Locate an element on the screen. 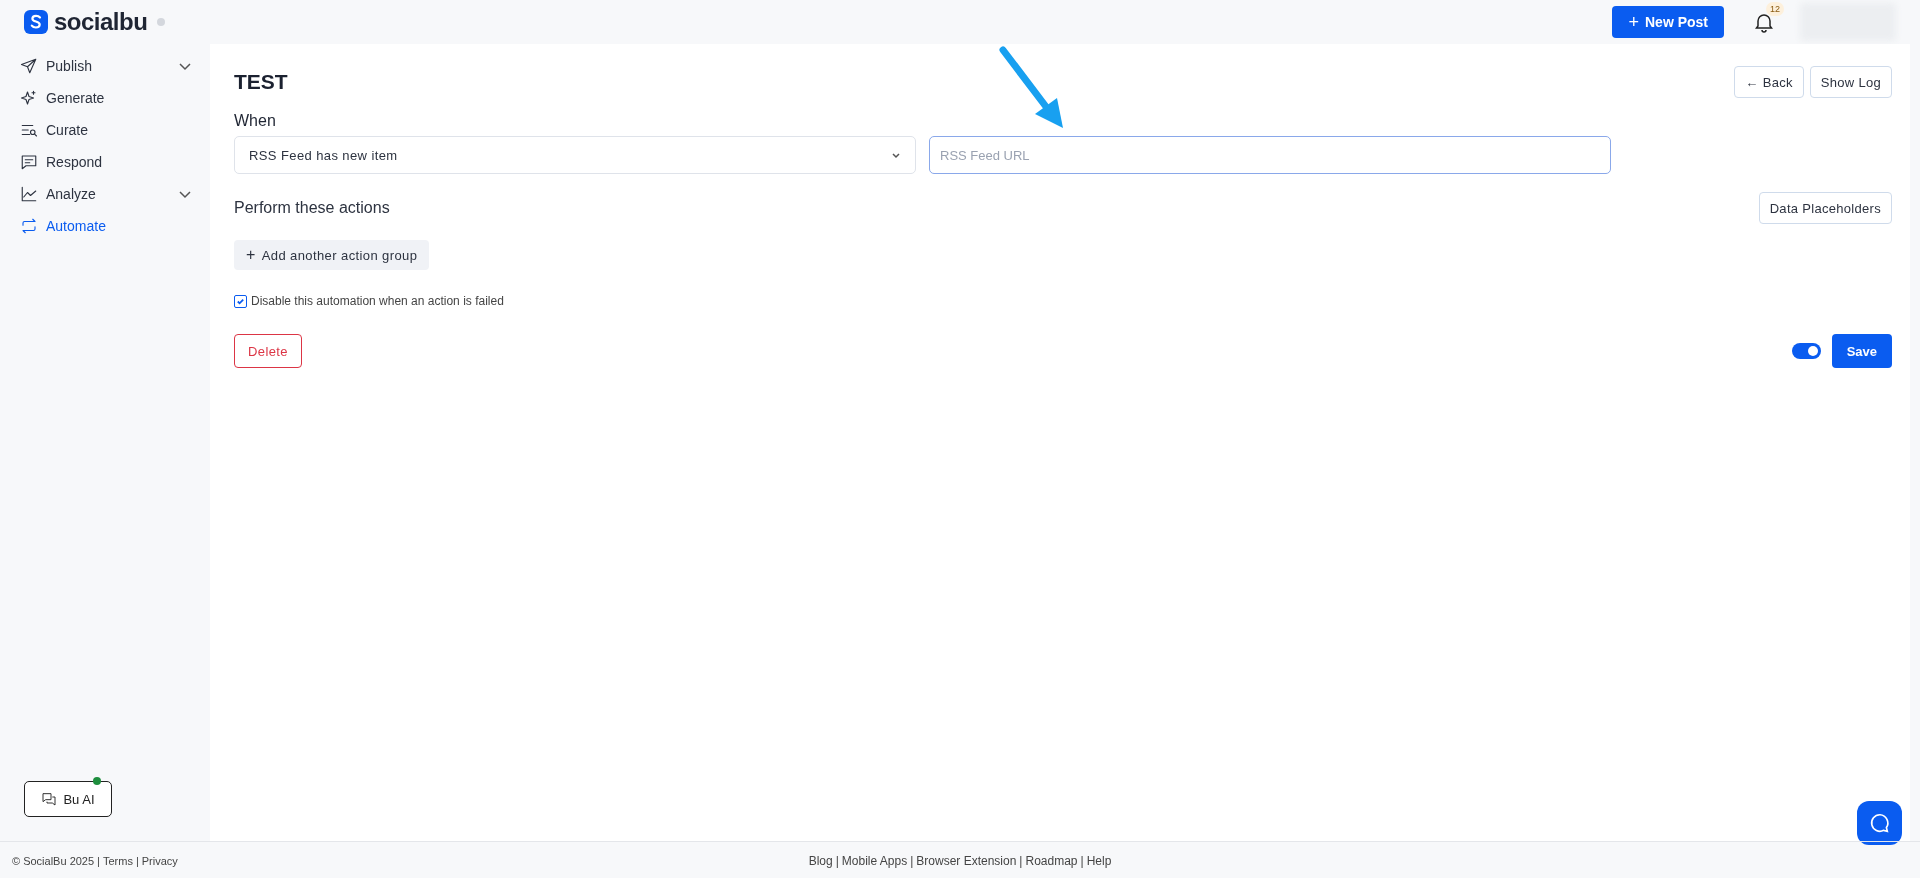 This screenshot has width=1920, height=878. back-button: ← Back is located at coordinates (1769, 82).